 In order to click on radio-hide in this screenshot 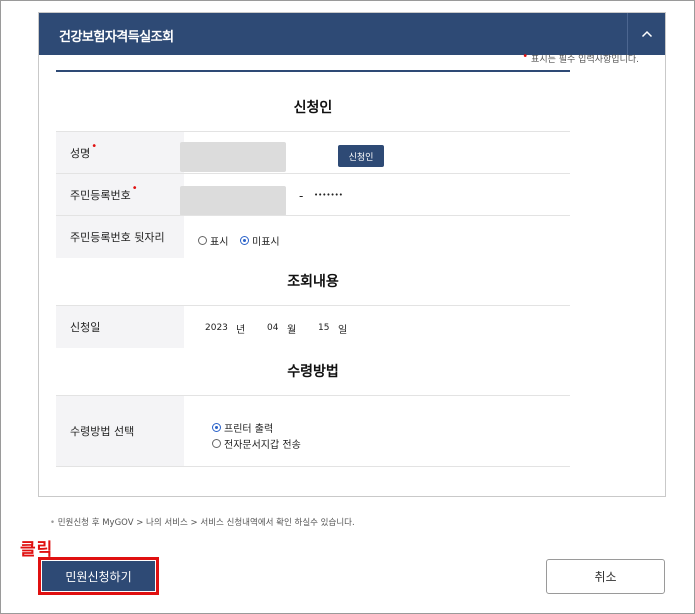, I will do `click(244, 240)`.